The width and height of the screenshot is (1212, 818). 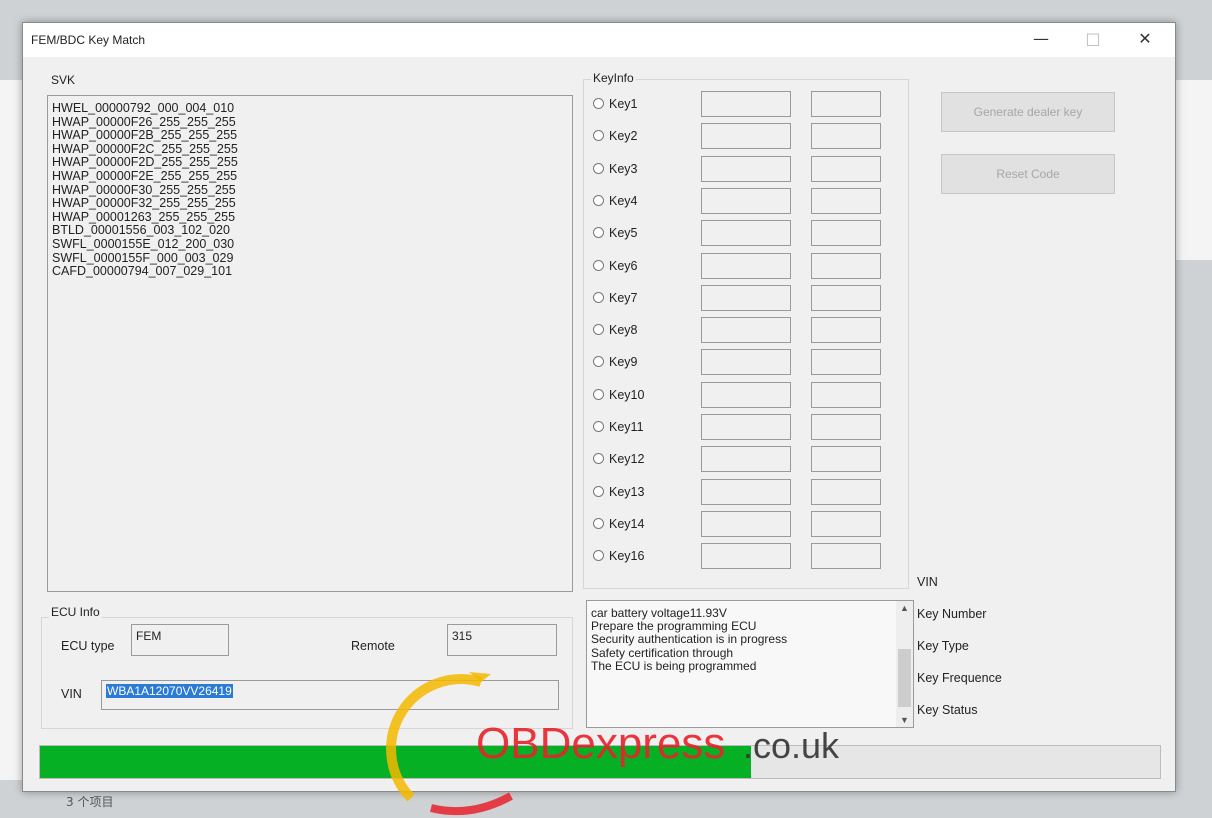 What do you see at coordinates (312, 136) in the screenshot?
I see `svk-list-item: HWAP_00000F2B_255_255_255` at bounding box center [312, 136].